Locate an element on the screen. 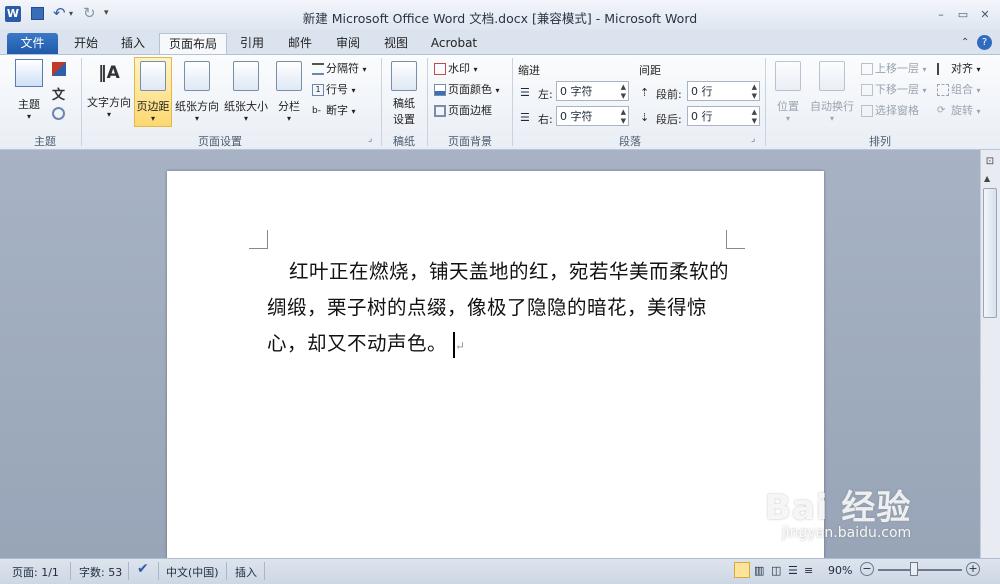 Image resolution: width=1000 pixels, height=584 pixels. send-backward-button: 下移一层 ▾ is located at coordinates (894, 89).